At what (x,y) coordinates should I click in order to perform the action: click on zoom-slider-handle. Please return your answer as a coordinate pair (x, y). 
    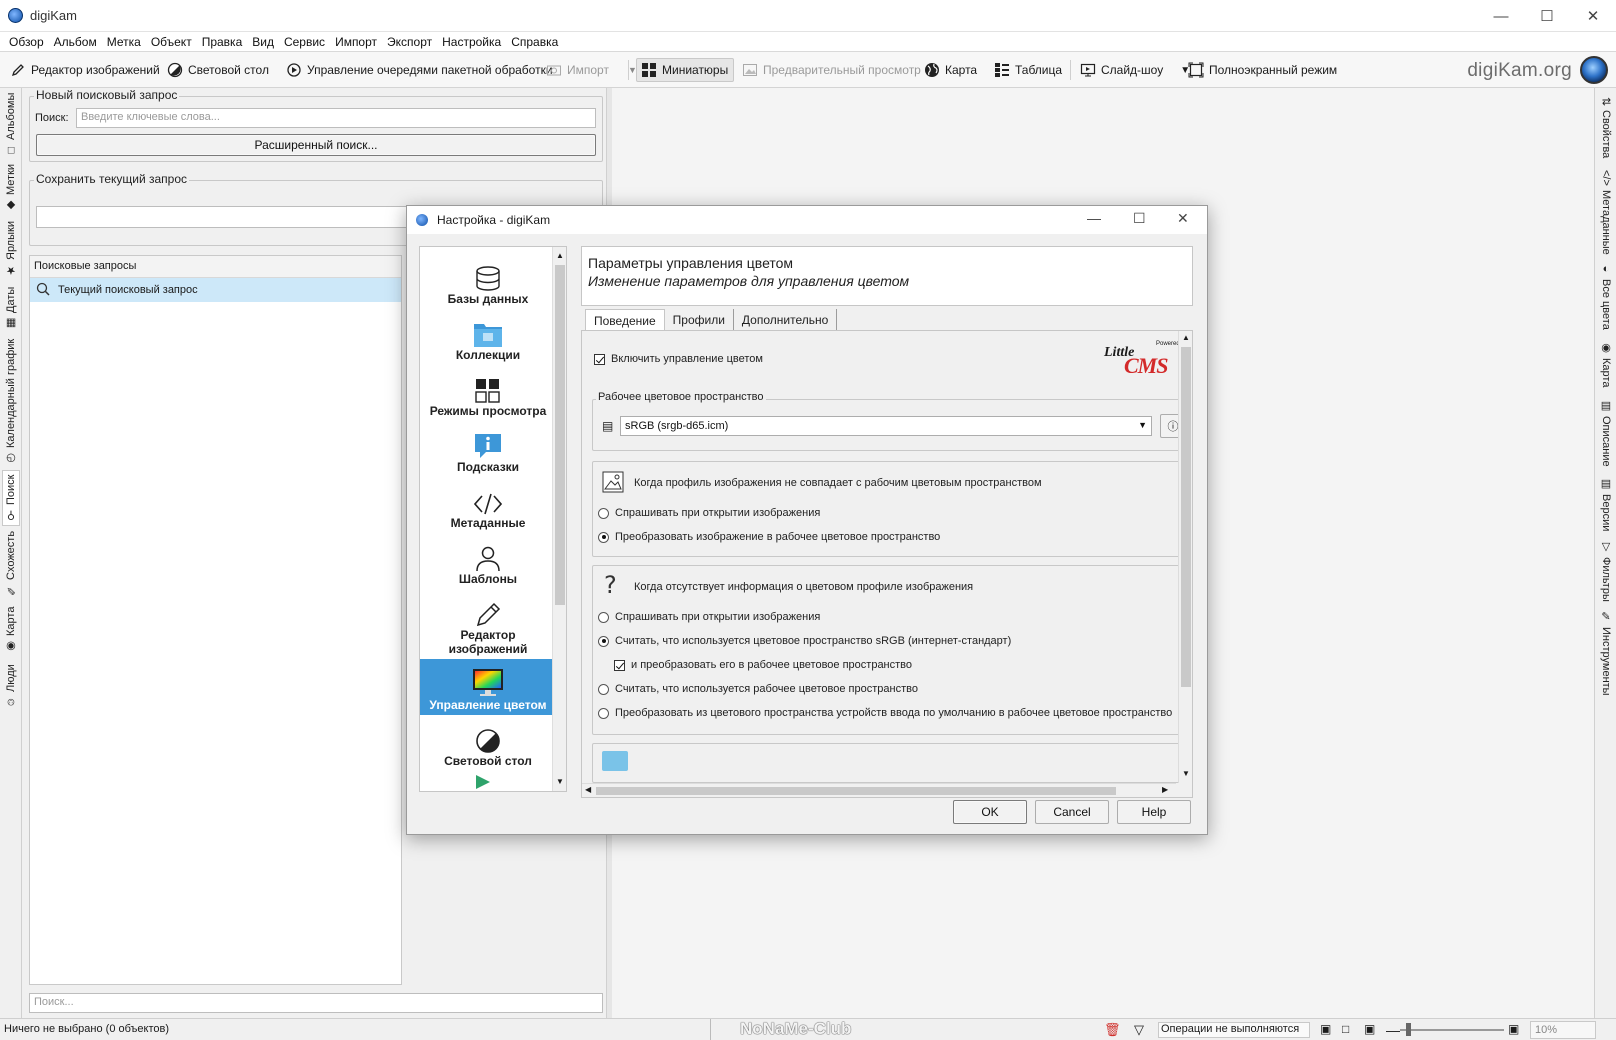
    Looking at the image, I should click on (1408, 1029).